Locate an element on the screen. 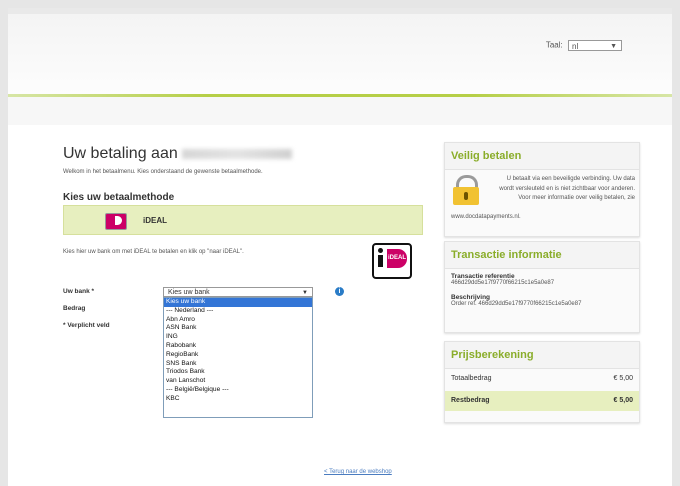  bank-option: Rabobank is located at coordinates (238, 346).